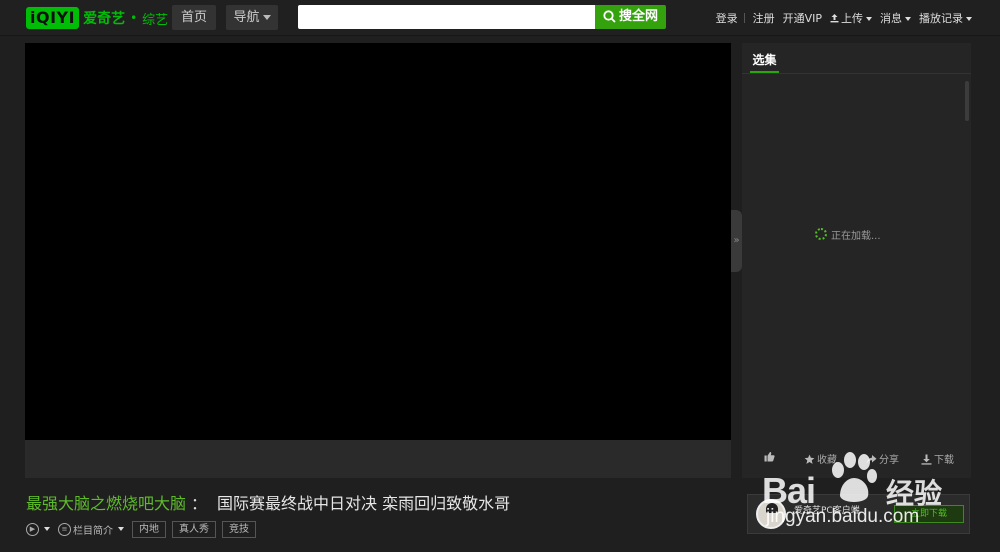 The image size is (1000, 552). What do you see at coordinates (744, 18) in the screenshot?
I see `divider` at bounding box center [744, 18].